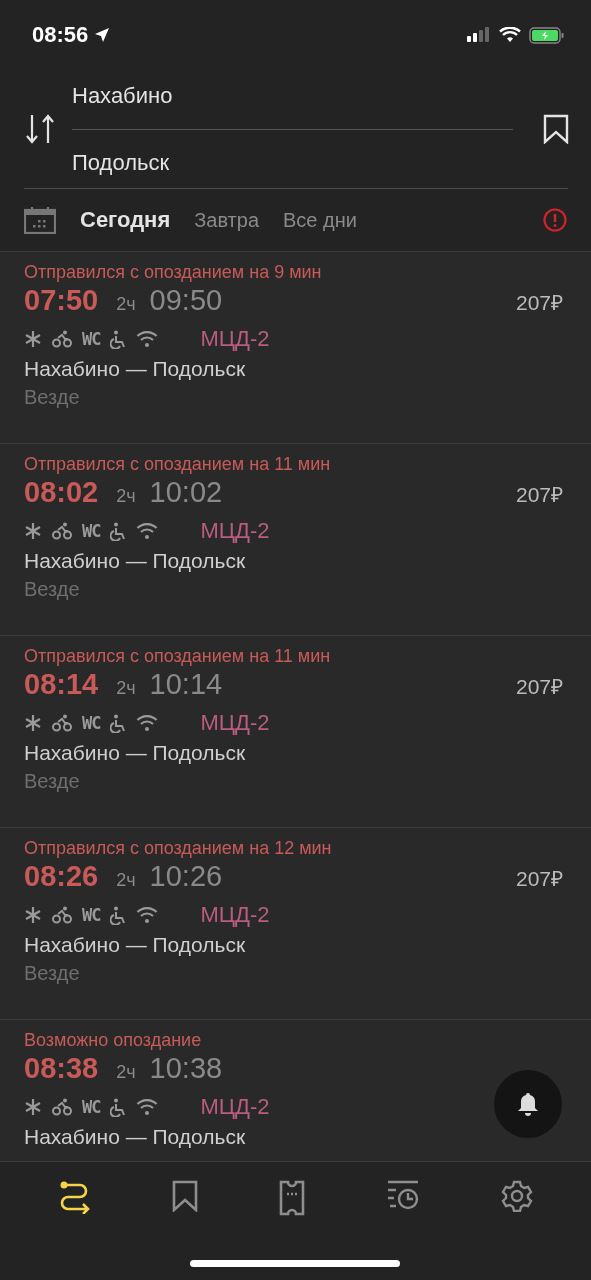  What do you see at coordinates (555, 220) in the screenshot?
I see `alert-icon` at bounding box center [555, 220].